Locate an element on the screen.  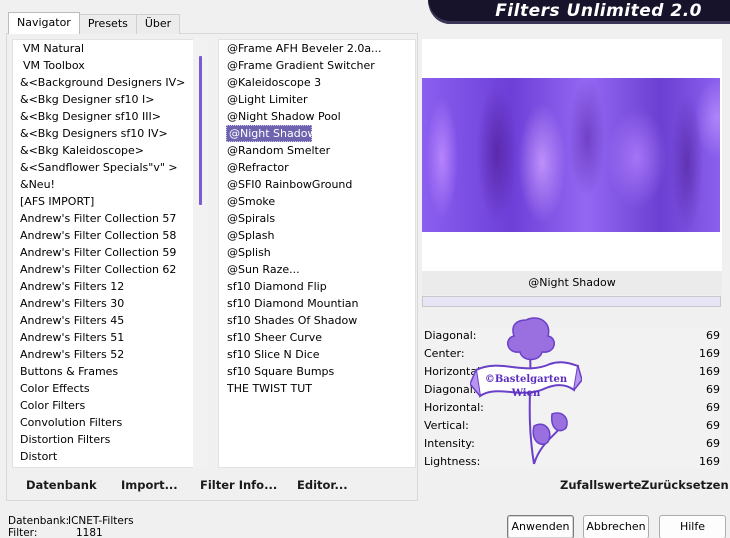
category-item: VM Natural is located at coordinates (110, 48).